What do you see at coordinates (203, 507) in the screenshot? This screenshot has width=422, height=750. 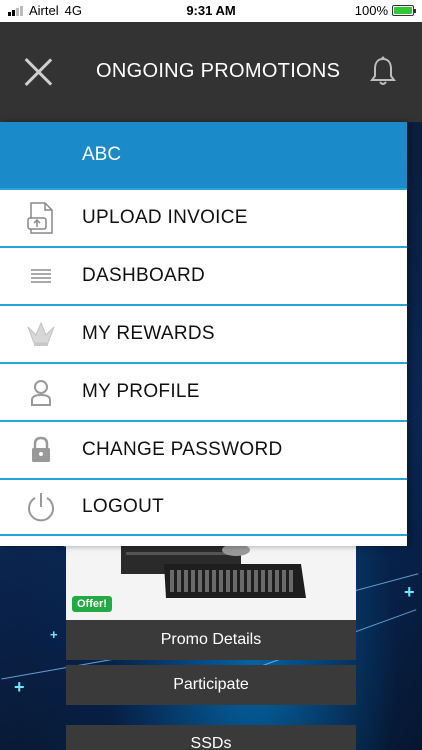 I see `menu-item-logout: LOGOUT` at bounding box center [203, 507].